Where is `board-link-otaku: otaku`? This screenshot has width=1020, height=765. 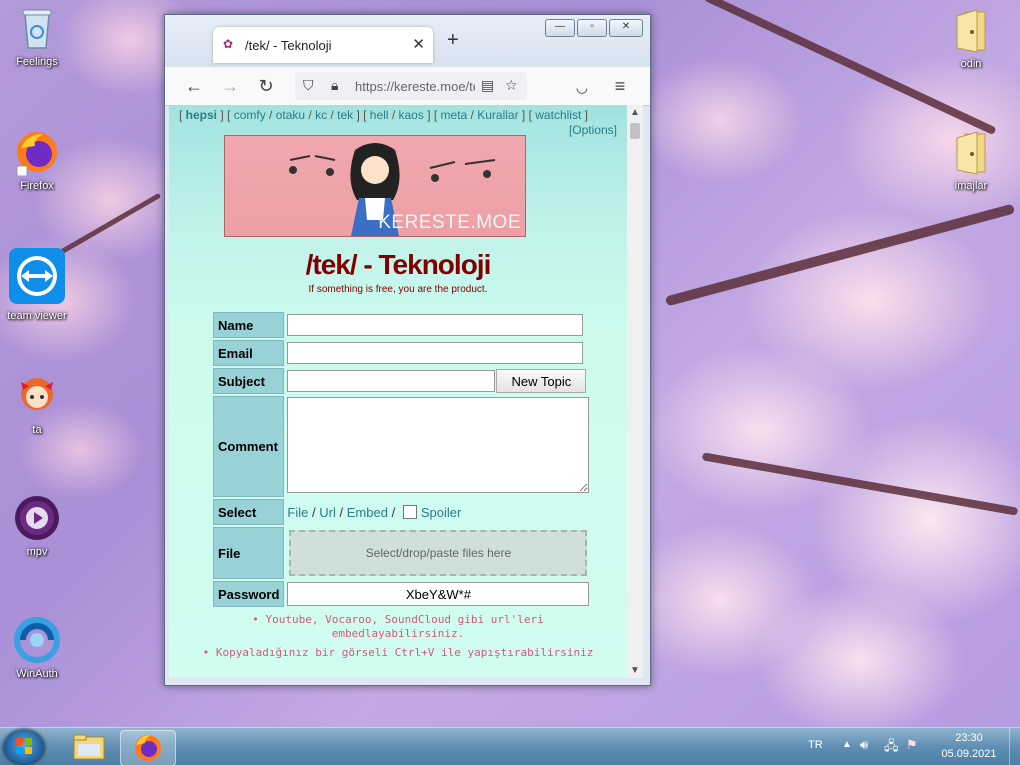 board-link-otaku: otaku is located at coordinates (290, 115).